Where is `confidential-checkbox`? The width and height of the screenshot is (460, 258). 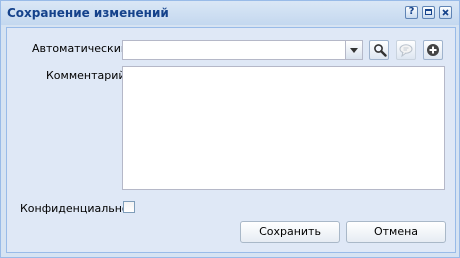
confidential-checkbox is located at coordinates (129, 207).